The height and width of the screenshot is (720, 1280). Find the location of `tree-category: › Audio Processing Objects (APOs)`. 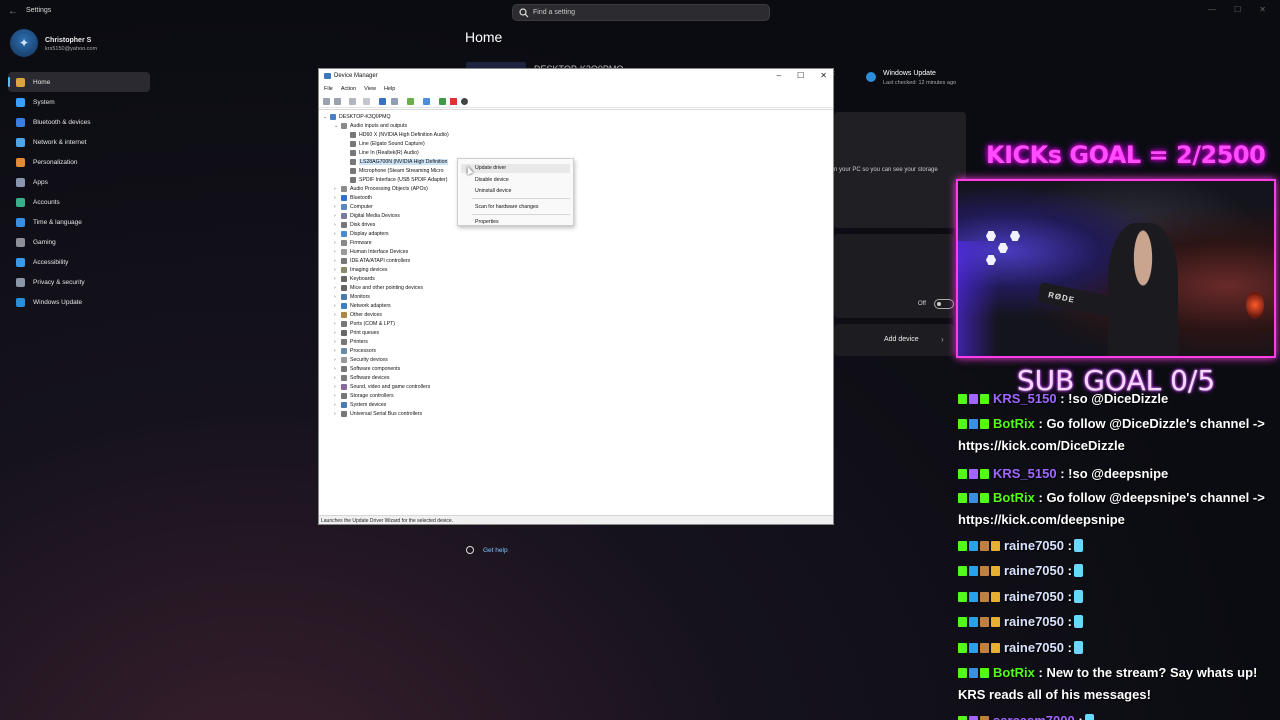

tree-category: › Audio Processing Objects (APOs) is located at coordinates (381, 188).